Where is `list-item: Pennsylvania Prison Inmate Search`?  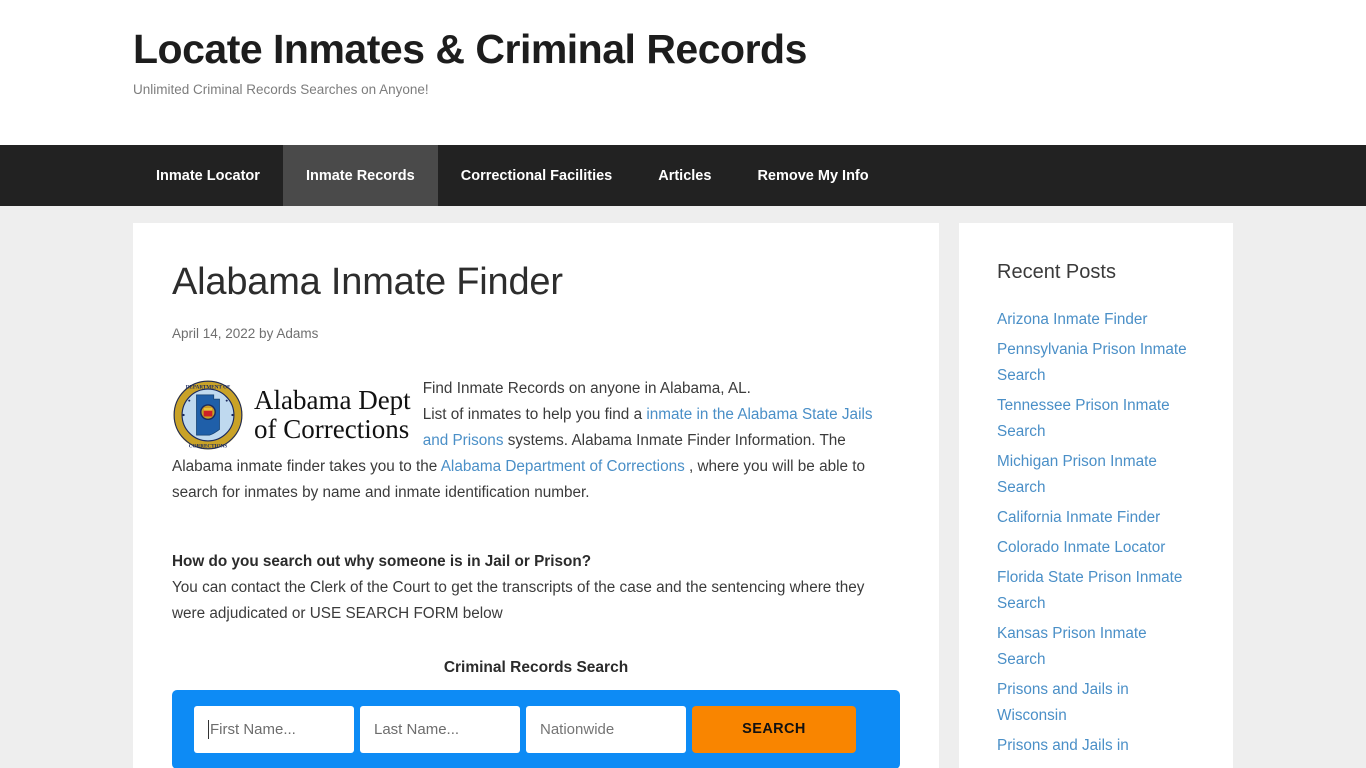
list-item: Pennsylvania Prison Inmate Search is located at coordinates (1096, 363).